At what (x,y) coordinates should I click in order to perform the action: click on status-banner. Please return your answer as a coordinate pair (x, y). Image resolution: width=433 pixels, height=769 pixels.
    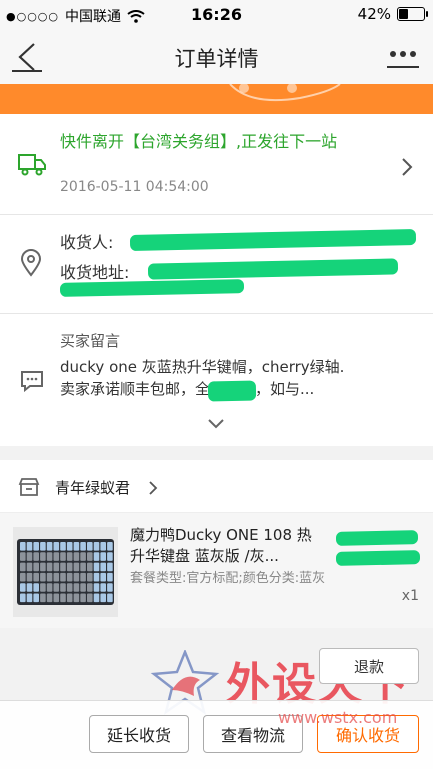
    Looking at the image, I should click on (216, 99).